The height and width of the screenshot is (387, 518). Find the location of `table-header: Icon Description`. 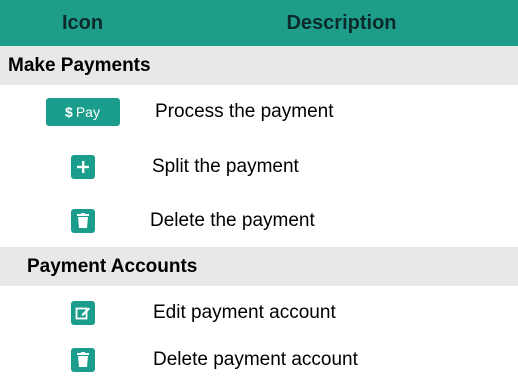

table-header: Icon Description is located at coordinates (259, 23).